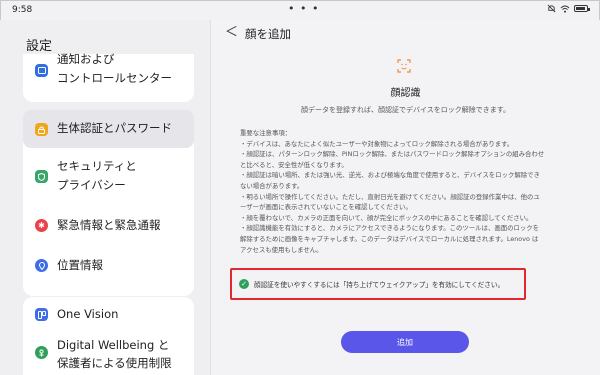 This screenshot has height=375, width=600. Describe the element at coordinates (41, 129) in the screenshot. I see `lock-icon` at that location.